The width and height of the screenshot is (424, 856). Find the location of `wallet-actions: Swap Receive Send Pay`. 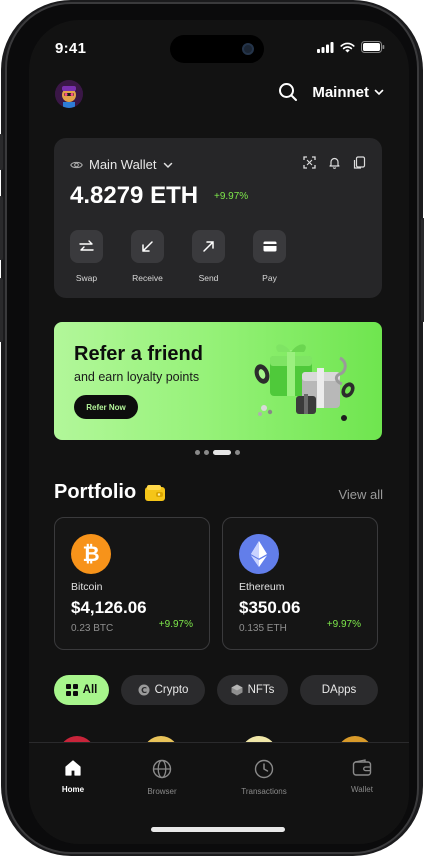

wallet-actions: Swap Receive Send Pay is located at coordinates (178, 256).